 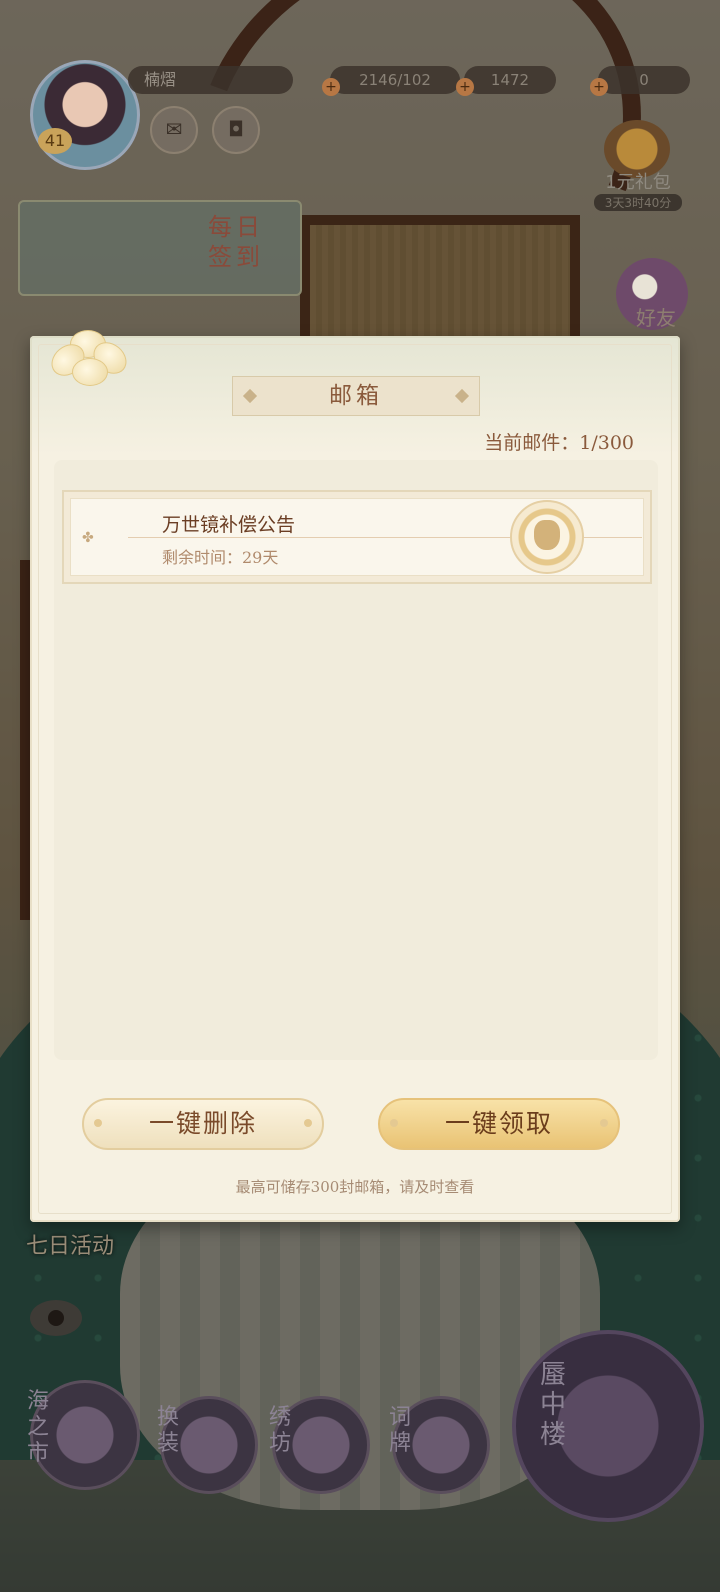 What do you see at coordinates (207, 1445) in the screenshot?
I see `dock-dressup: 换装` at bounding box center [207, 1445].